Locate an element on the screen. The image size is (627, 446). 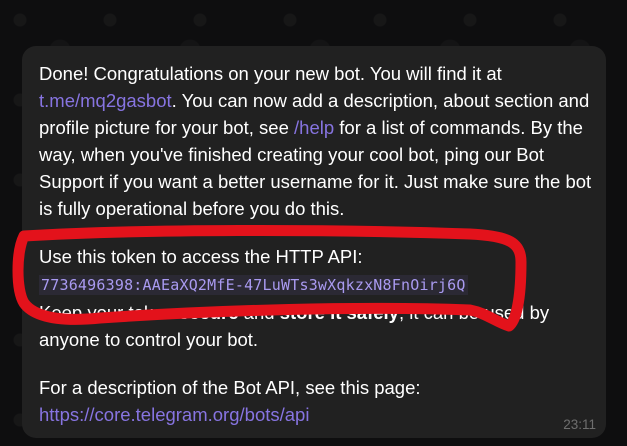
token-note-text-1: Keep your token is located at coordinates (109, 312).